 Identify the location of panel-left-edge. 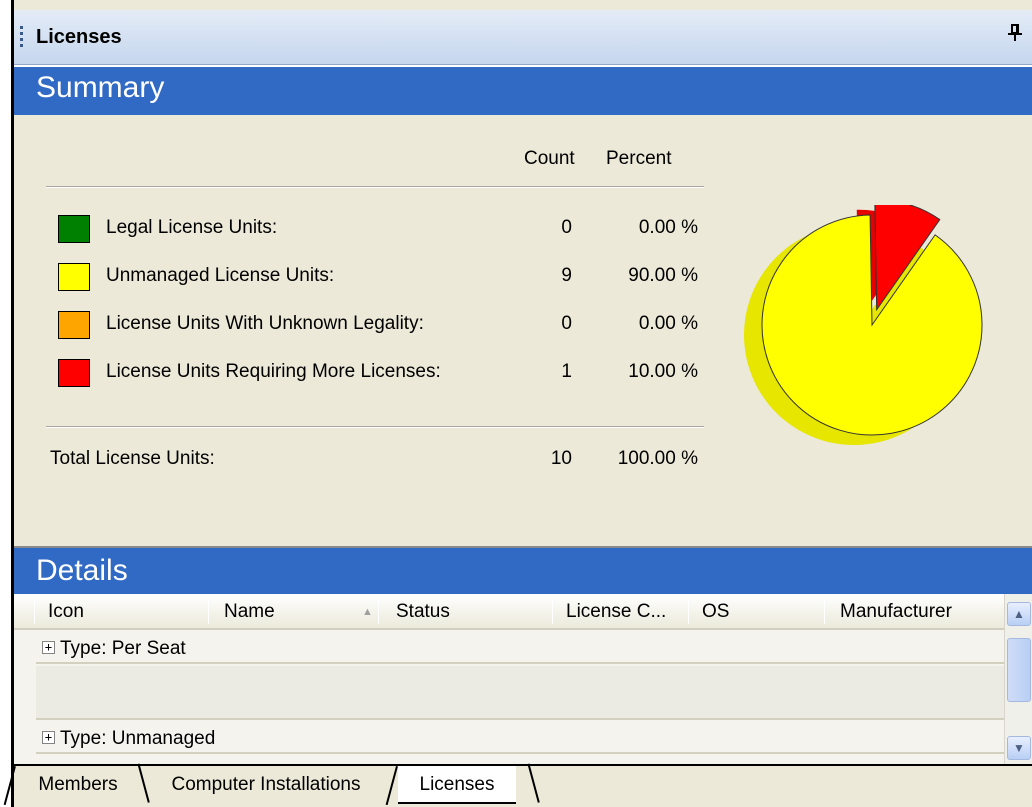
(7, 403).